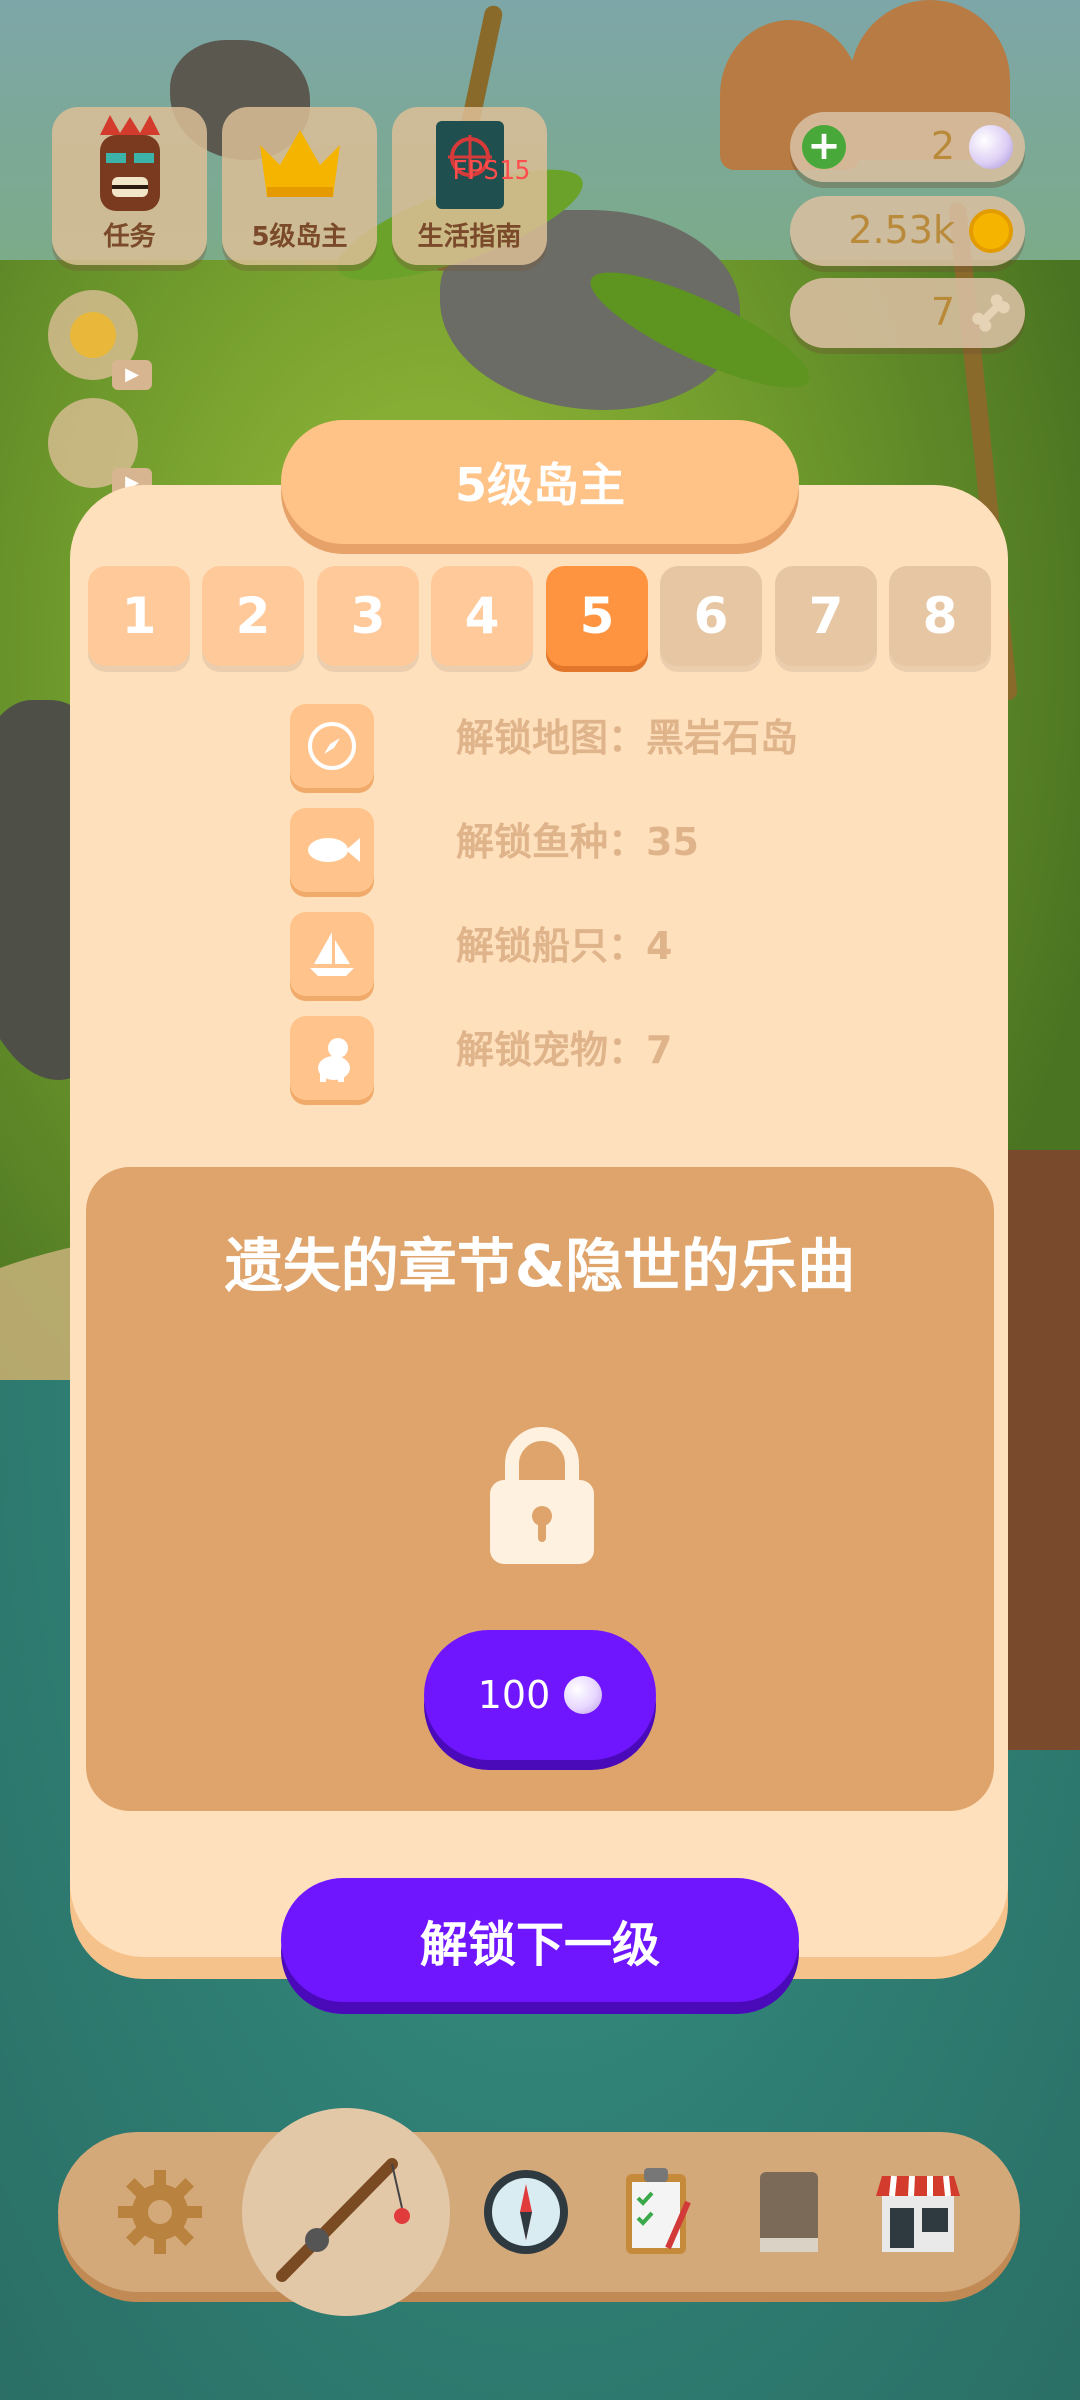 This screenshot has height=2400, width=1080. Describe the element at coordinates (160, 2212) in the screenshot. I see `settings-gear-icon` at that location.